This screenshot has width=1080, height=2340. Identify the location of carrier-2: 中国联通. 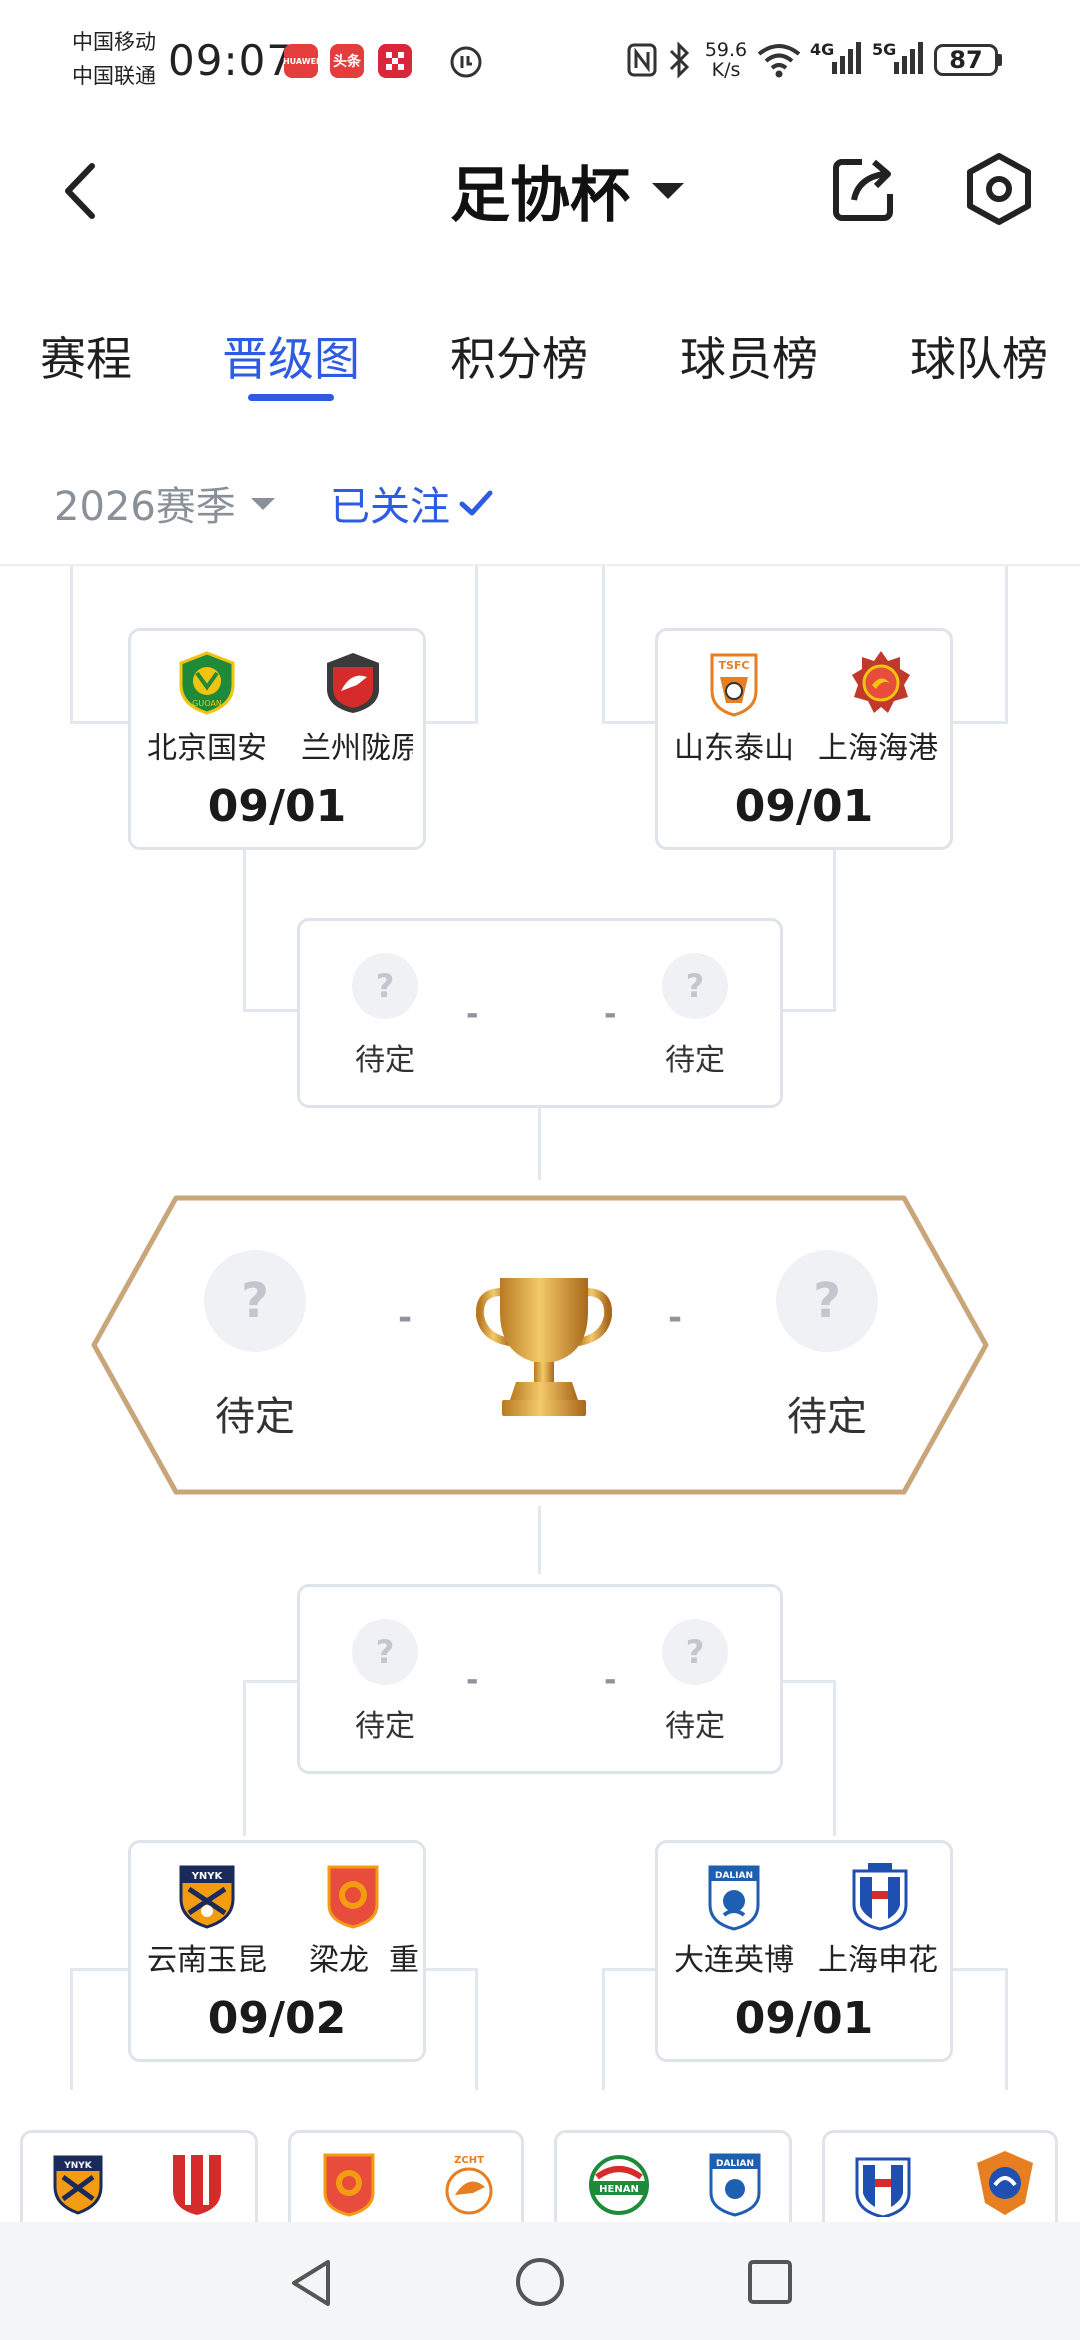
(114, 76).